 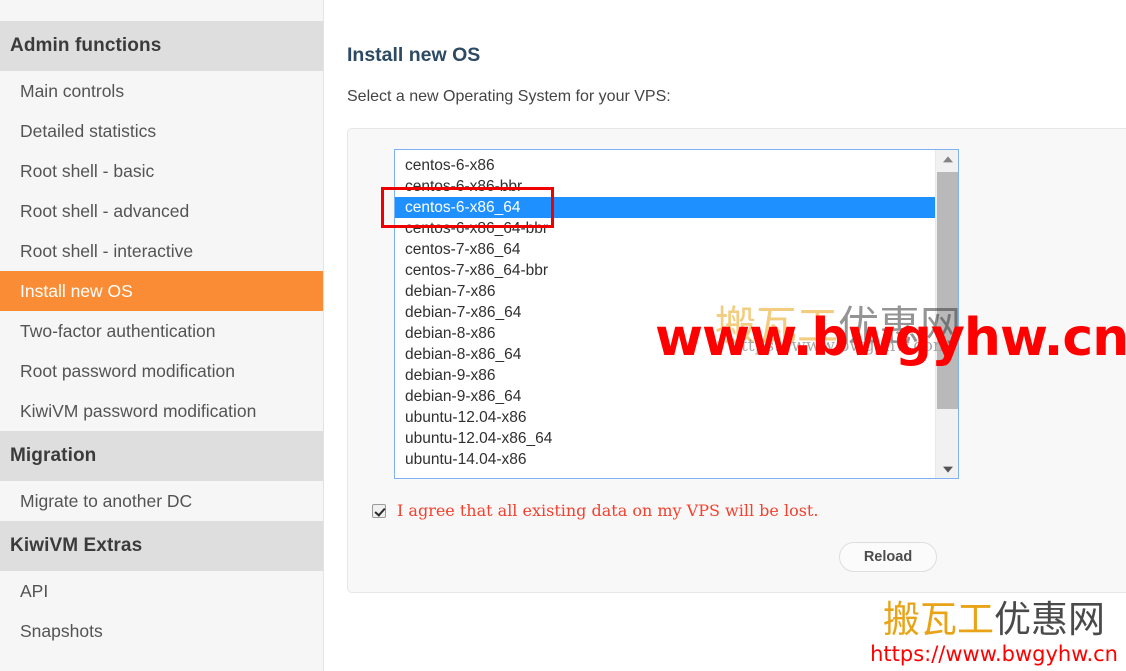 What do you see at coordinates (665, 354) in the screenshot?
I see `os-option: debian-8-x86_64` at bounding box center [665, 354].